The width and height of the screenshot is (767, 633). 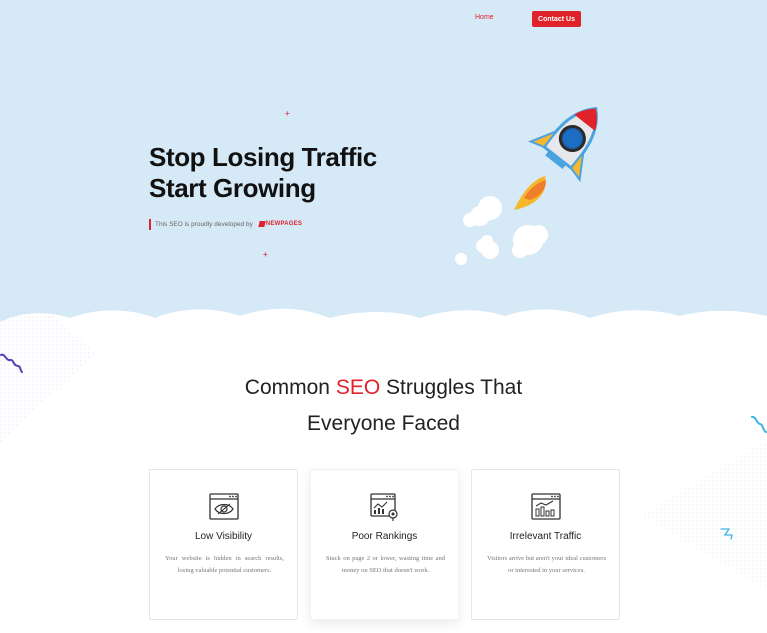 What do you see at coordinates (150, 224) in the screenshot?
I see `accent-bar` at bounding box center [150, 224].